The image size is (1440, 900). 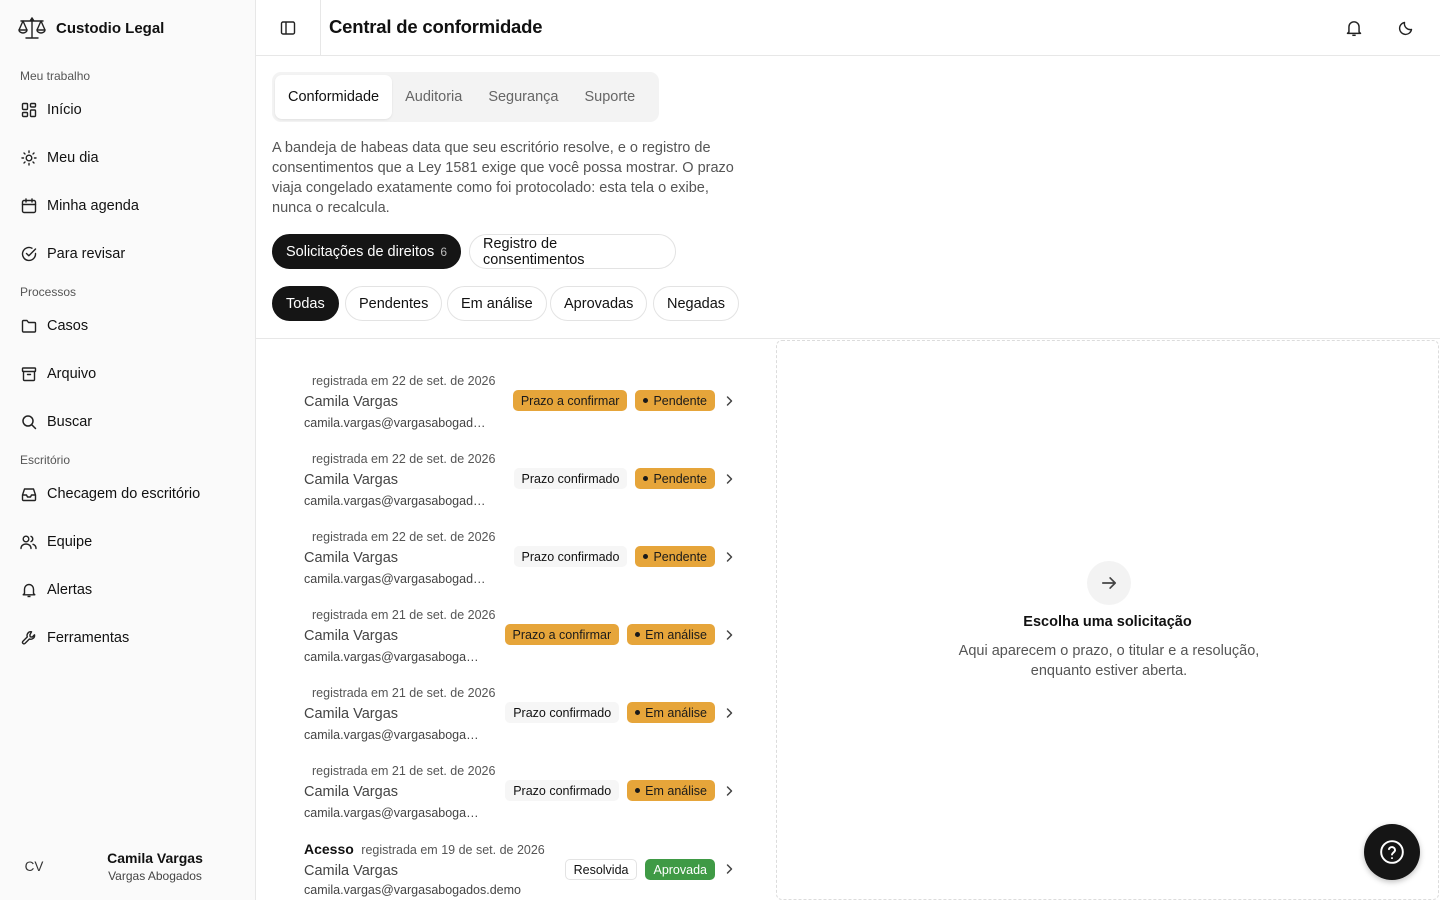 I want to click on tab-auditoria: Auditoria, so click(x=433, y=97).